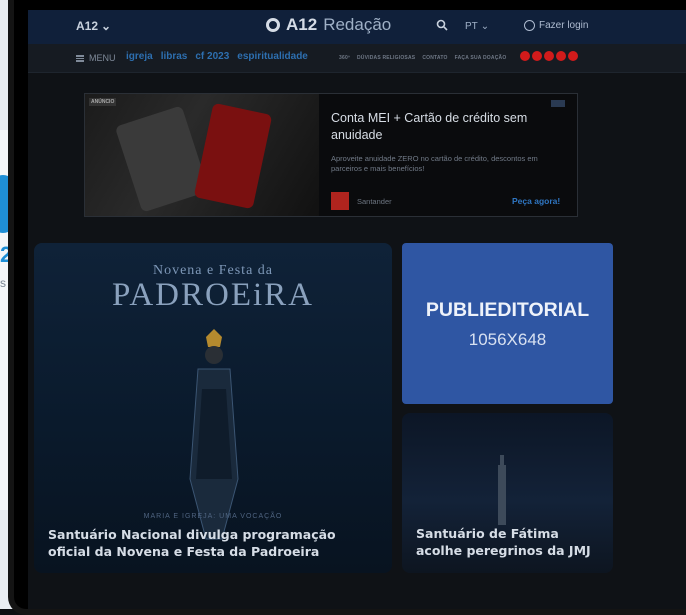  Describe the element at coordinates (471, 26) in the screenshot. I see `language-label: PT` at that location.